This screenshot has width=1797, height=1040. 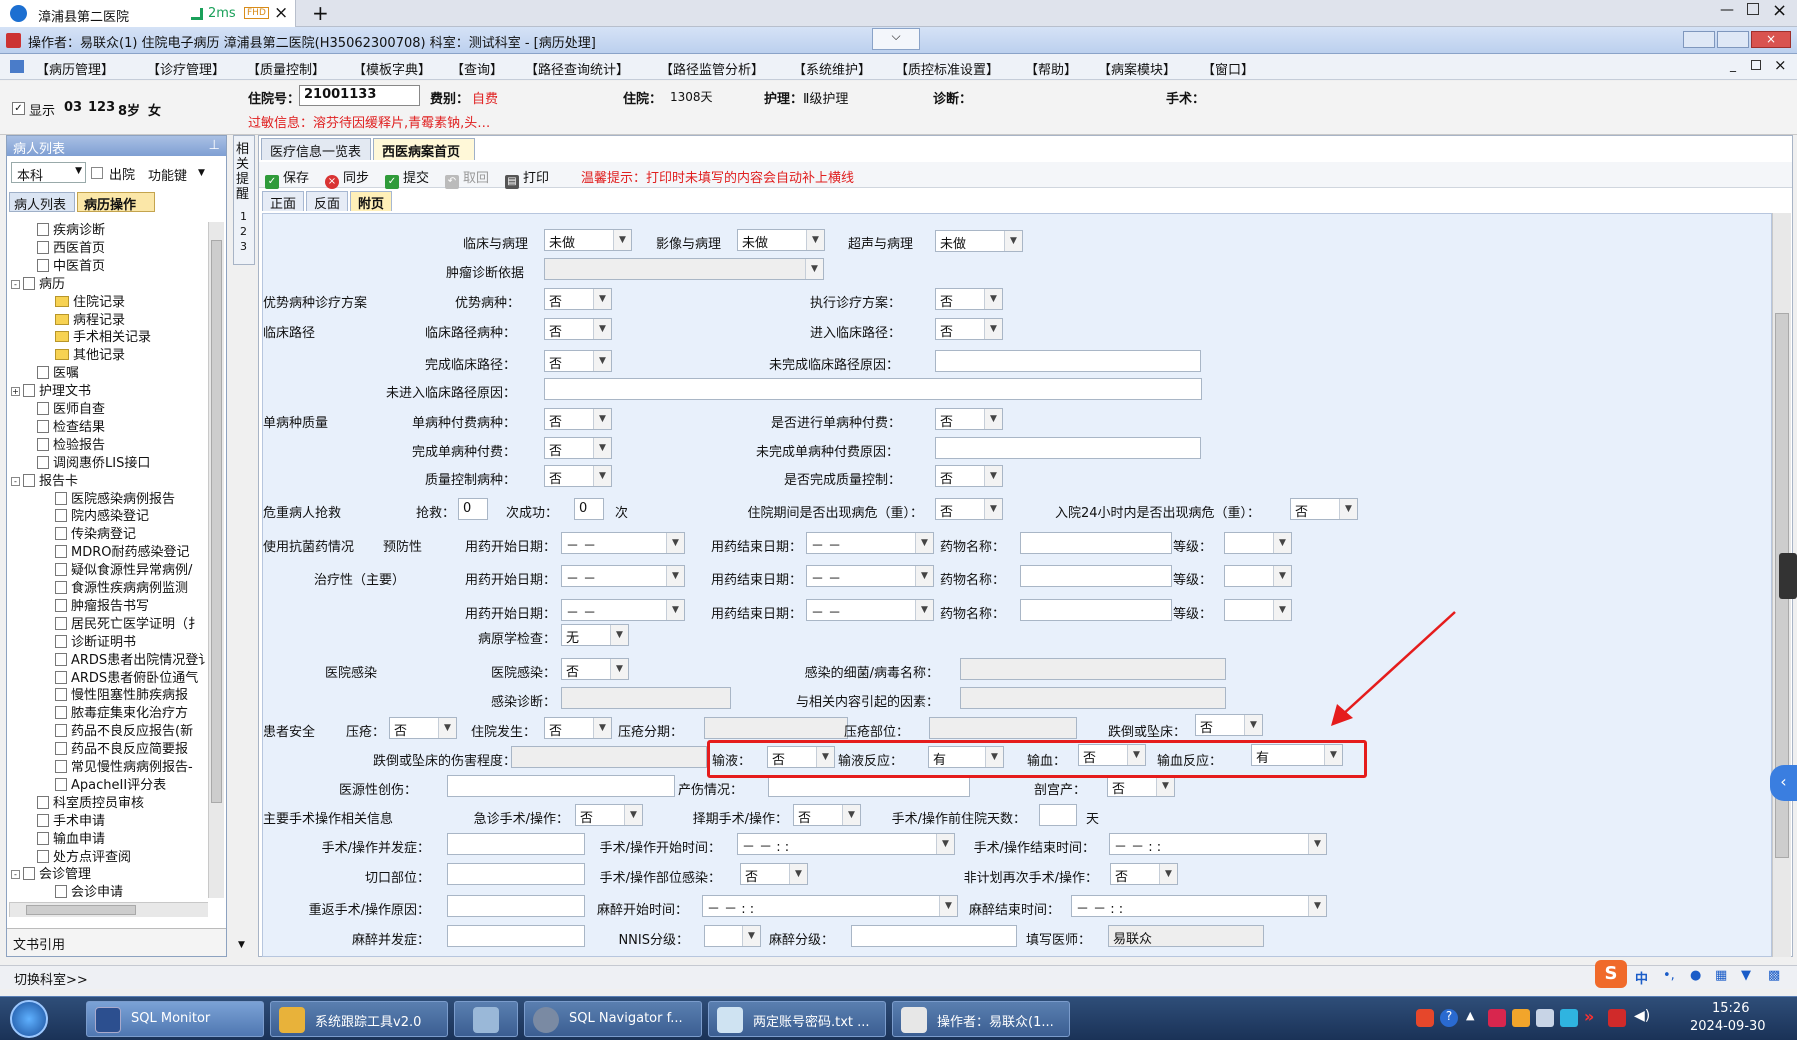 I want to click on tree-item: 检验报告, so click(x=71, y=446).